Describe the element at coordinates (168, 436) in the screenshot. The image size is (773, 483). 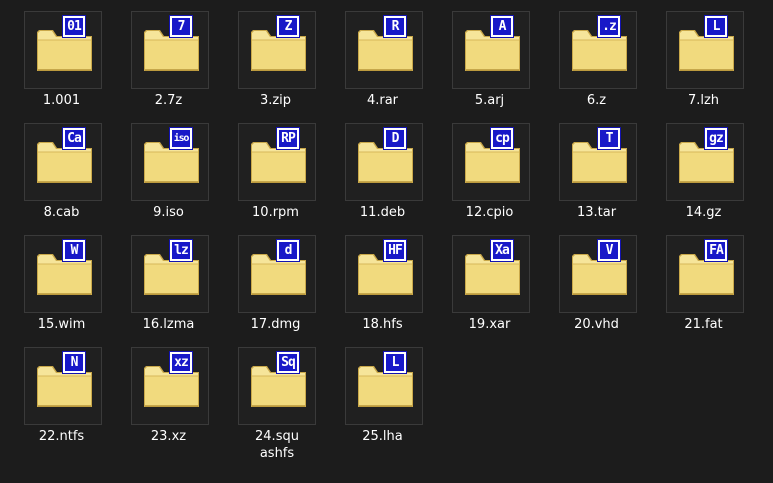
I see `file-name: 23.xz` at that location.